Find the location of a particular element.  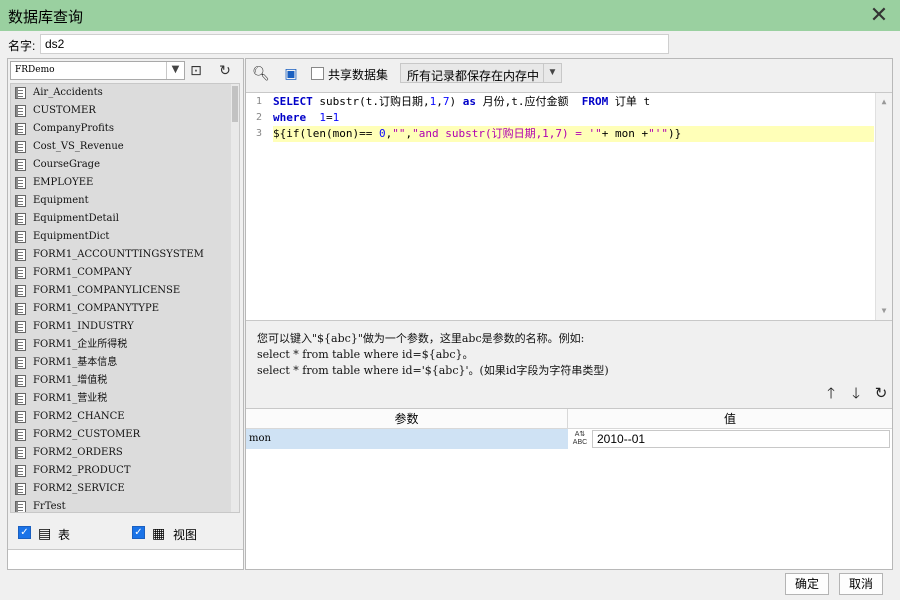

list-item-label: FORM1_企业所得税 is located at coordinates (80, 344).